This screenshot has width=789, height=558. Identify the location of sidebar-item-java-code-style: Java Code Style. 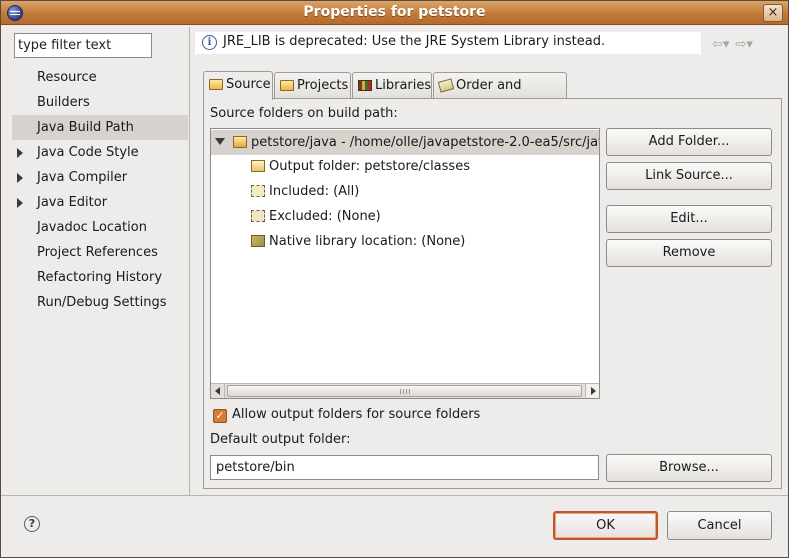
(100, 152).